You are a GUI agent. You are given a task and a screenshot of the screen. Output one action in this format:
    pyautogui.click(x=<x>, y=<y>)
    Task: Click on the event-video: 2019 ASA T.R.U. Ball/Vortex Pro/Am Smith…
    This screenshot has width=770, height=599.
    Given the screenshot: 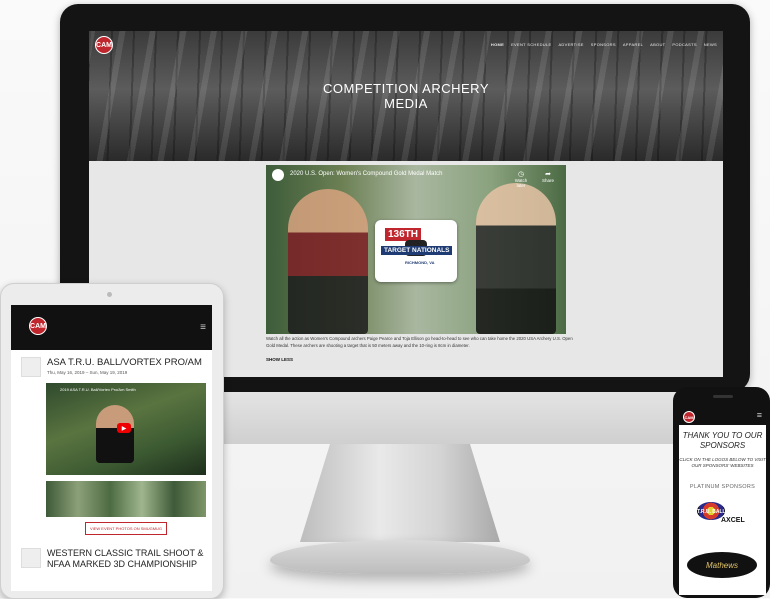 What is the action you would take?
    pyautogui.click(x=126, y=429)
    